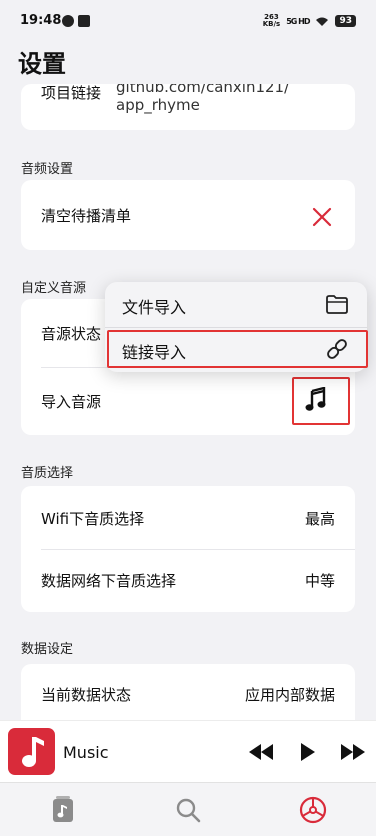  What do you see at coordinates (188, 580) in the screenshot?
I see `mobile-quality-row: 数据网络下音质选择 中等` at bounding box center [188, 580].